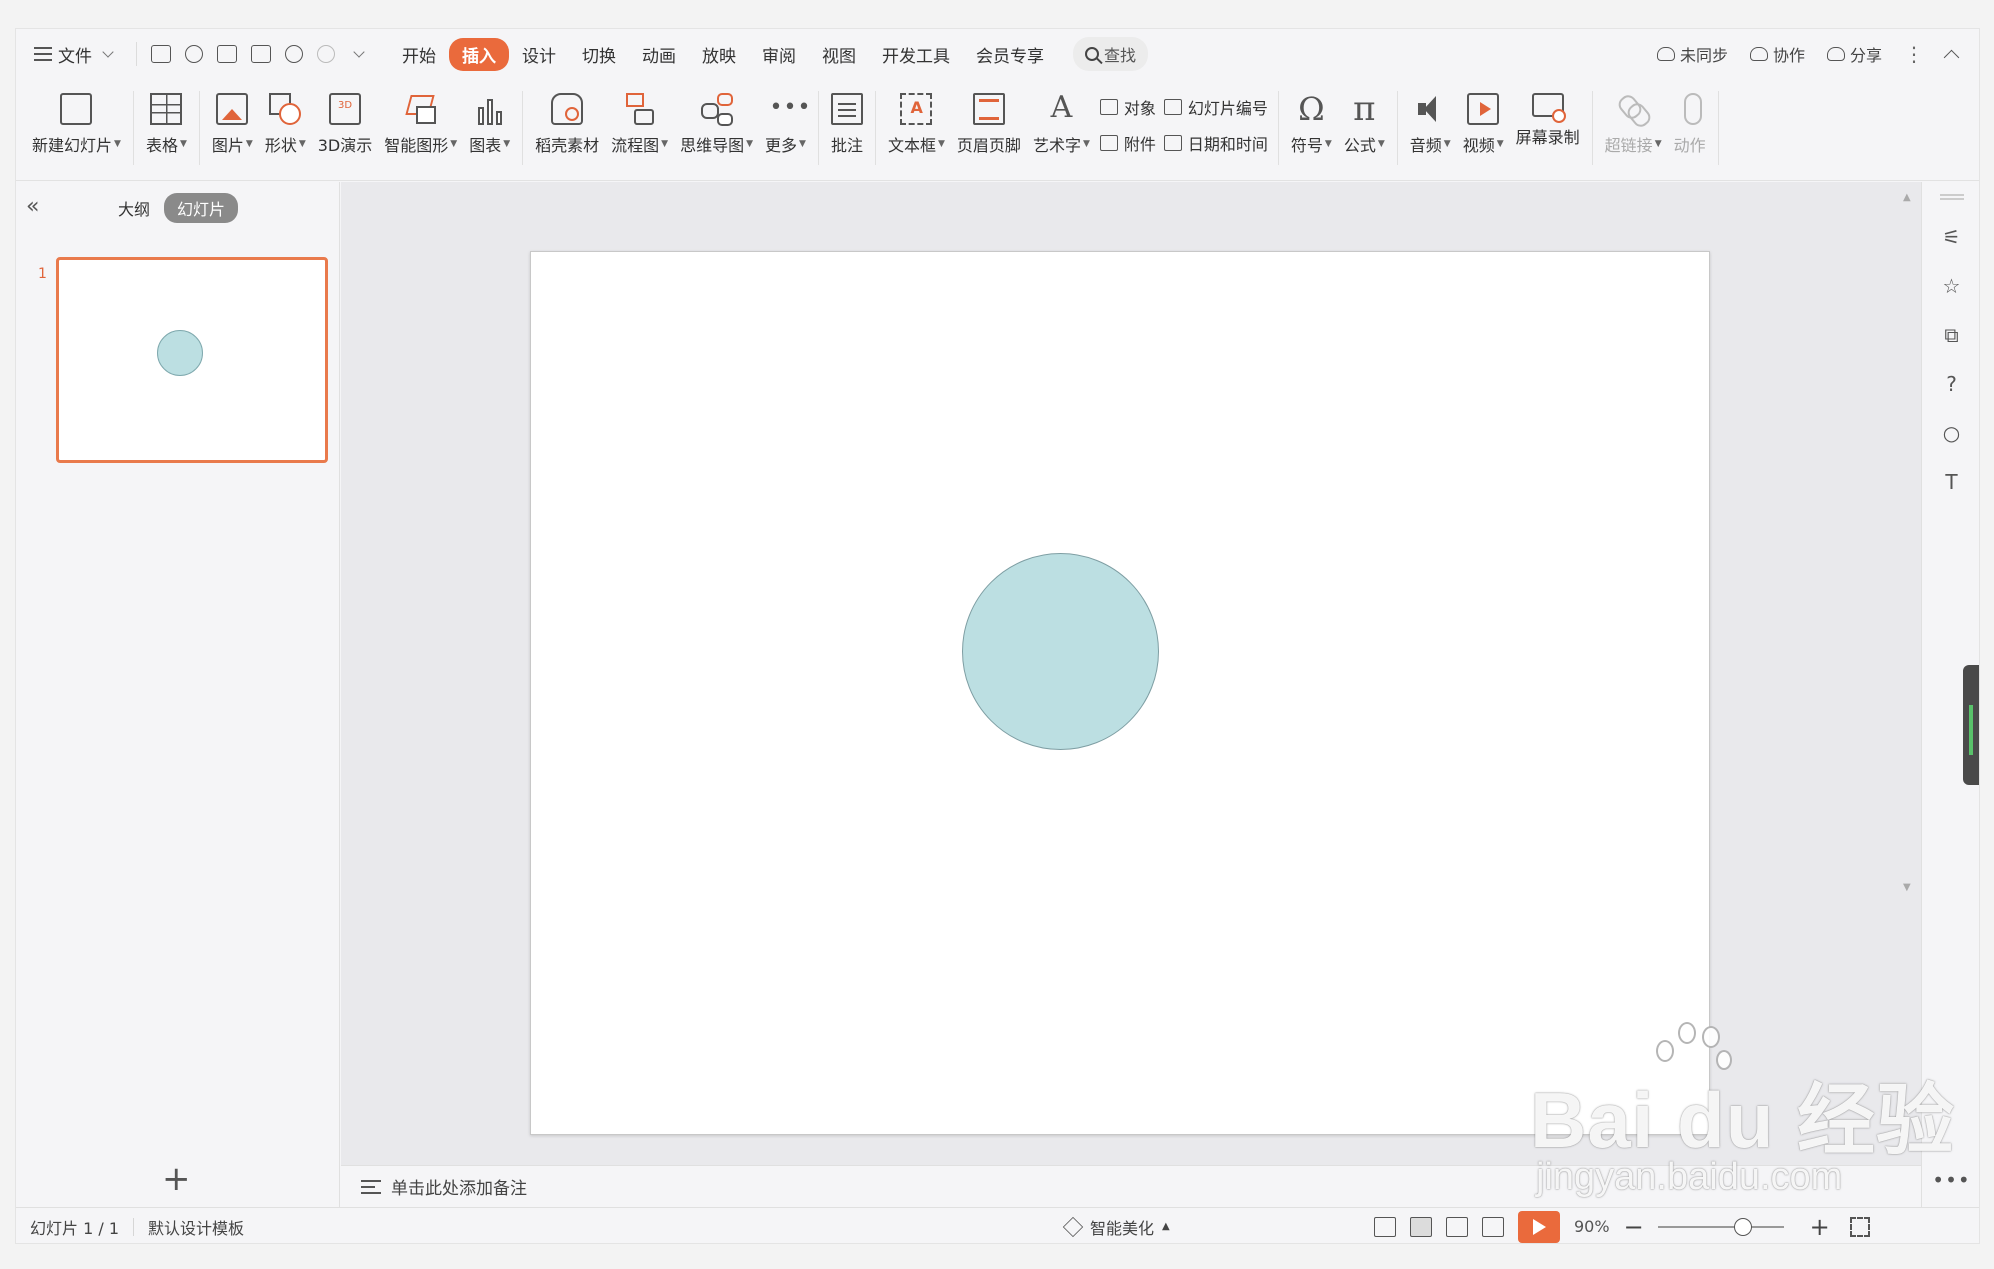  What do you see at coordinates (176, 1179) in the screenshot?
I see `add-slide-icon: +` at bounding box center [176, 1179].